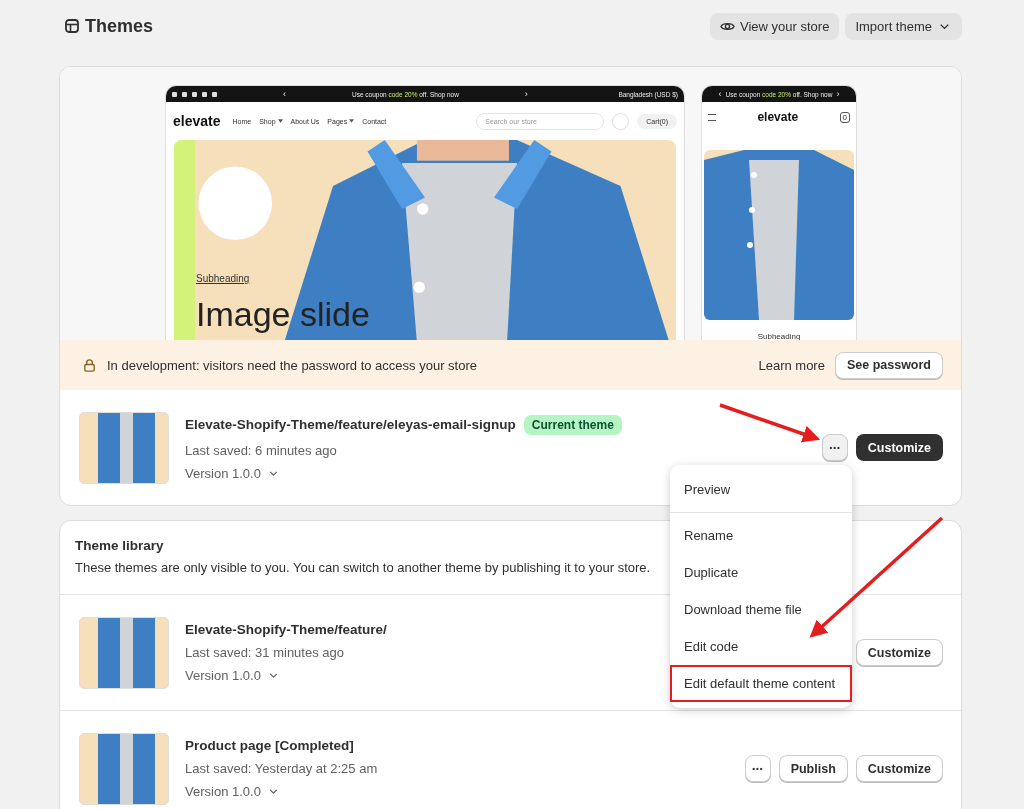  I want to click on section-description: These themes are only visible to you. You can switch to another theme by publishing it to your store., so click(363, 567).